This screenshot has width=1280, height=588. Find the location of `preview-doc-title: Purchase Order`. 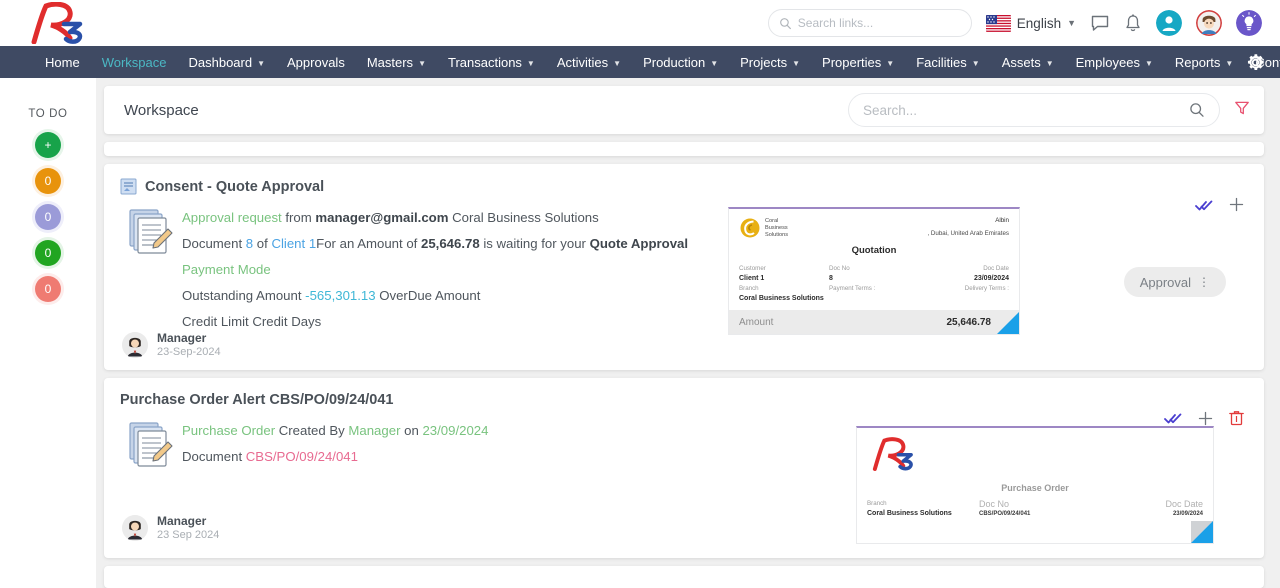

preview-doc-title: Purchase Order is located at coordinates (1035, 488).